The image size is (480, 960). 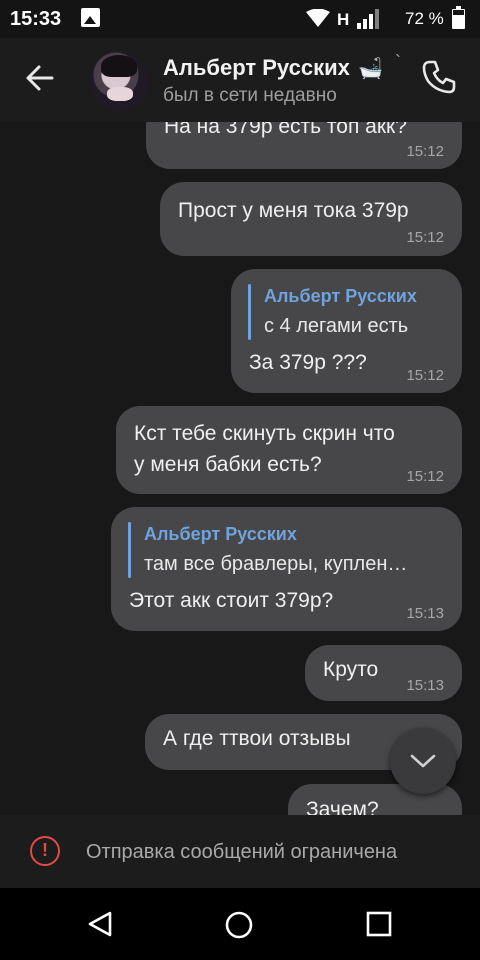 I want to click on message-text: Прост у меня тока 379р, so click(x=293, y=210).